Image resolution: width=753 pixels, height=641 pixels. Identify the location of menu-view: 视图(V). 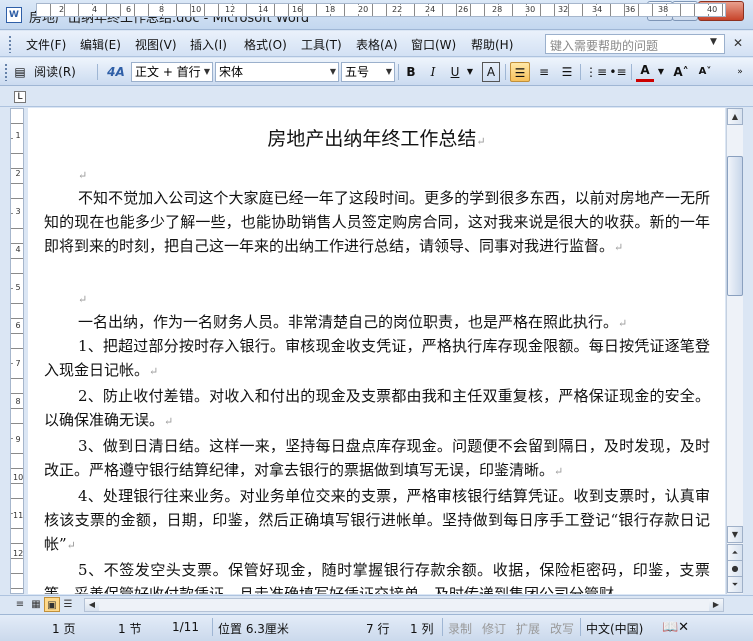
(156, 44).